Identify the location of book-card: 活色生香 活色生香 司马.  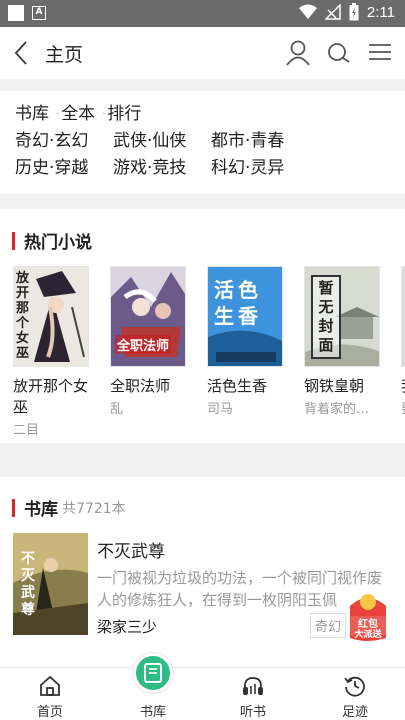
(245, 352).